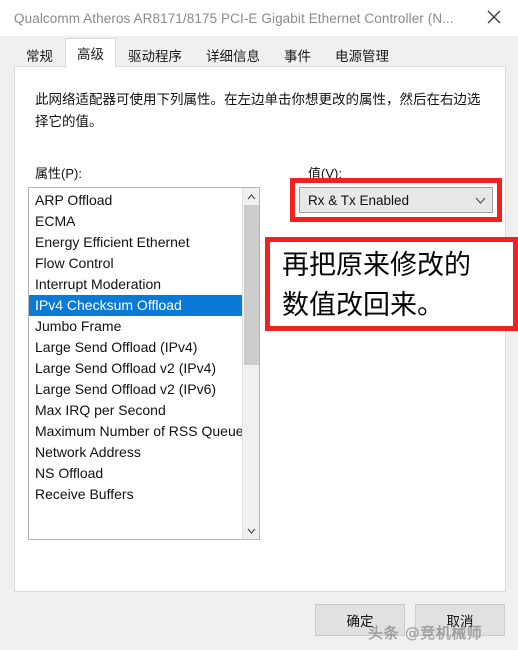 This screenshot has height=650, width=518. Describe the element at coordinates (135, 347) in the screenshot. I see `list-item: Large Send Offload (IPv4)` at that location.